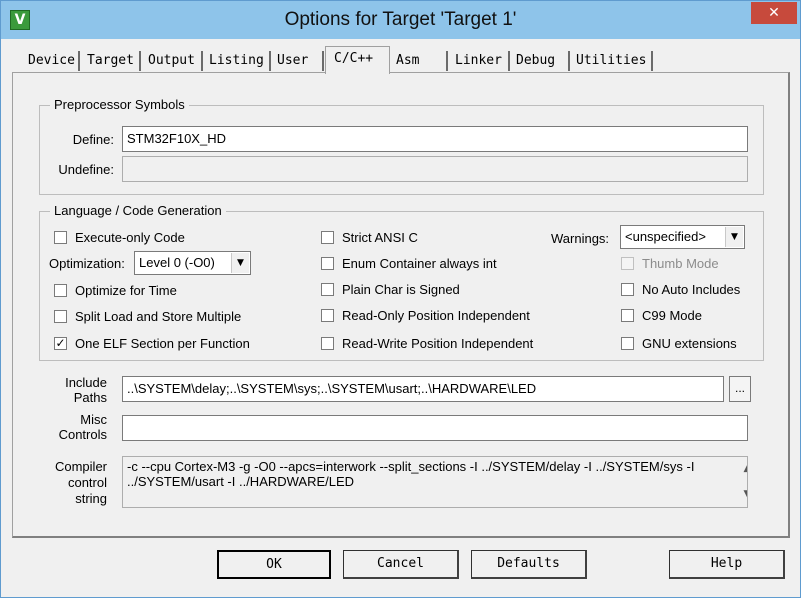 The width and height of the screenshot is (801, 598). I want to click on include-paths-label: Include Paths, so click(75, 390).